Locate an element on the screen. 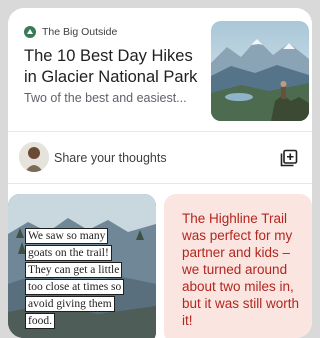  caption-line: goats on the trail! is located at coordinates (68, 253).